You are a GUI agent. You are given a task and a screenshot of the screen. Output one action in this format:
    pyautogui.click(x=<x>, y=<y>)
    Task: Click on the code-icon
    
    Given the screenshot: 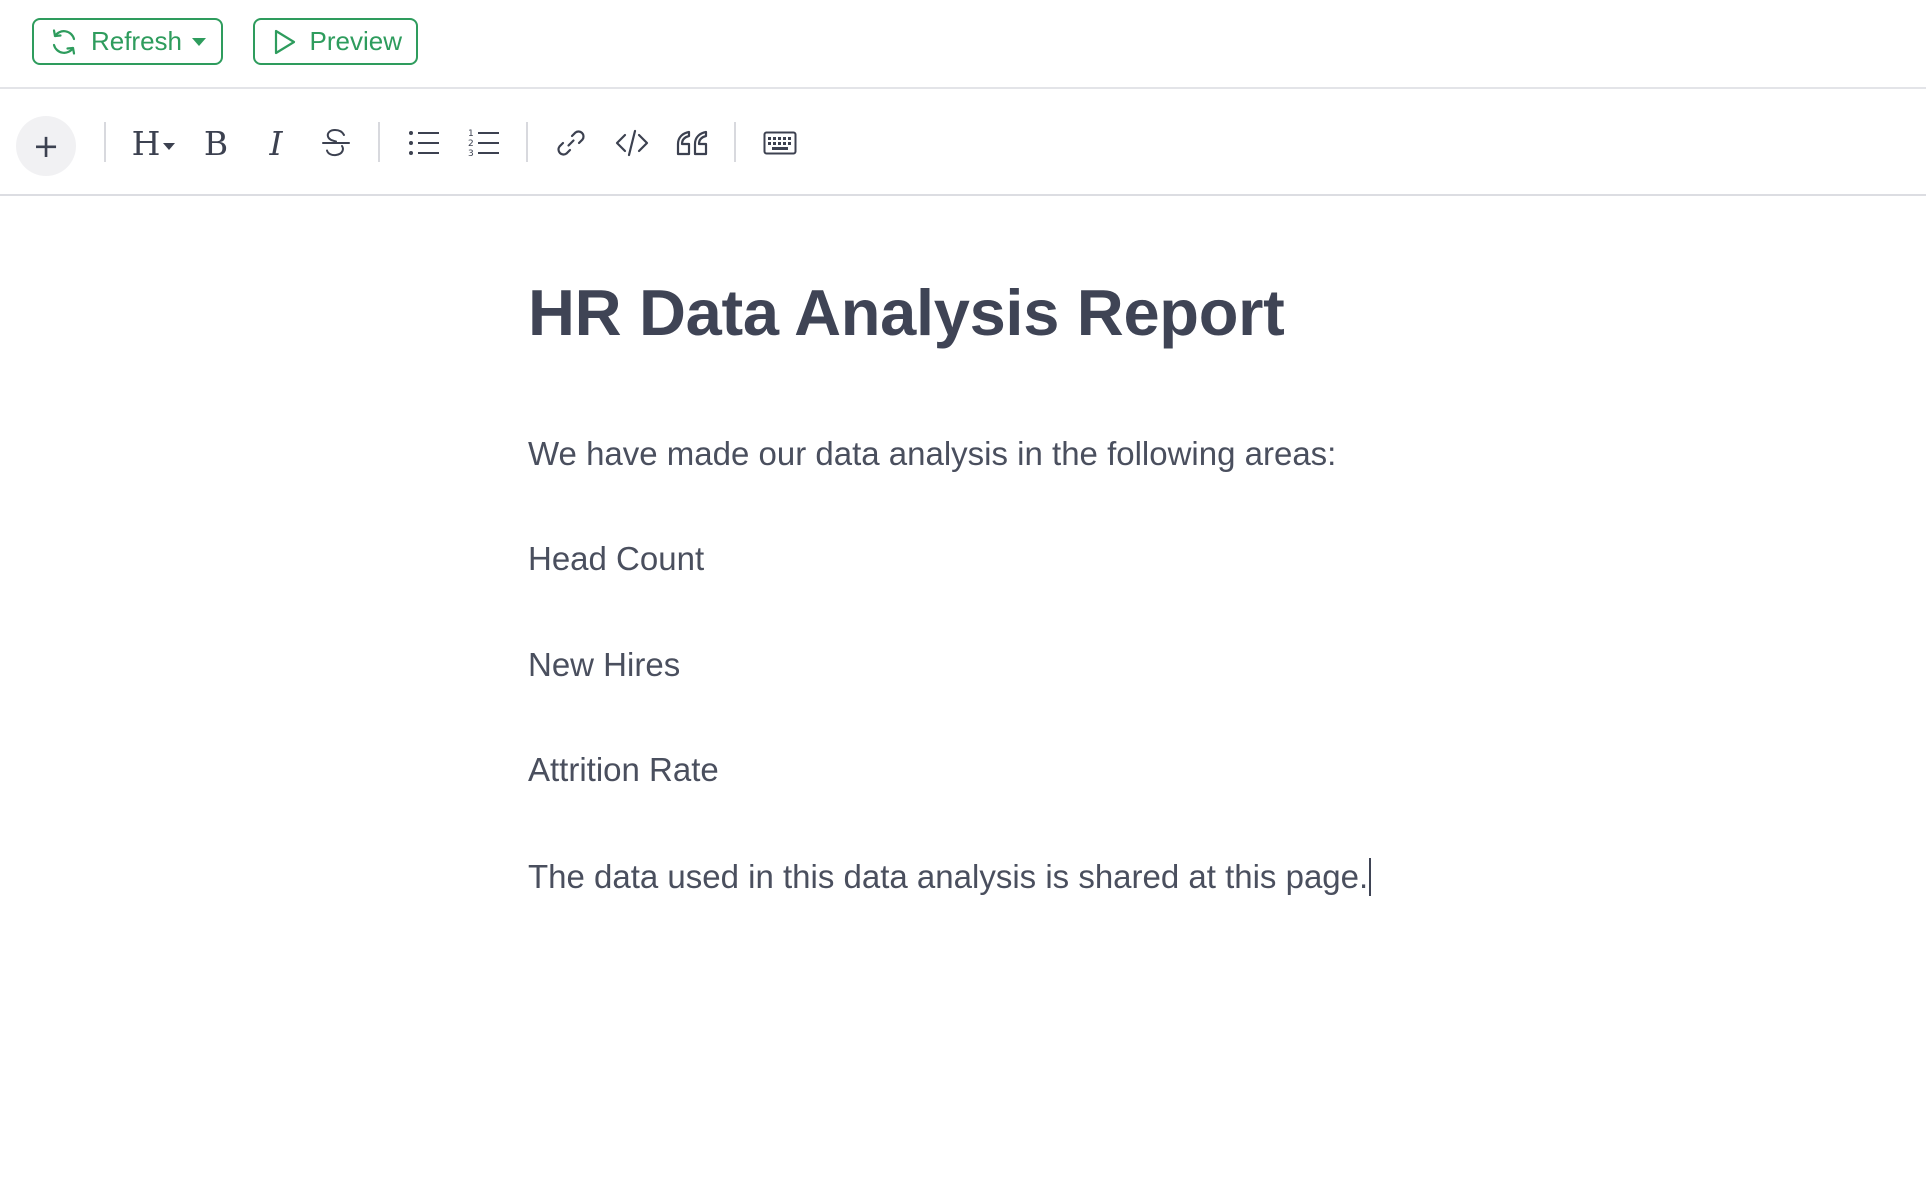 What is the action you would take?
    pyautogui.click(x=632, y=143)
    